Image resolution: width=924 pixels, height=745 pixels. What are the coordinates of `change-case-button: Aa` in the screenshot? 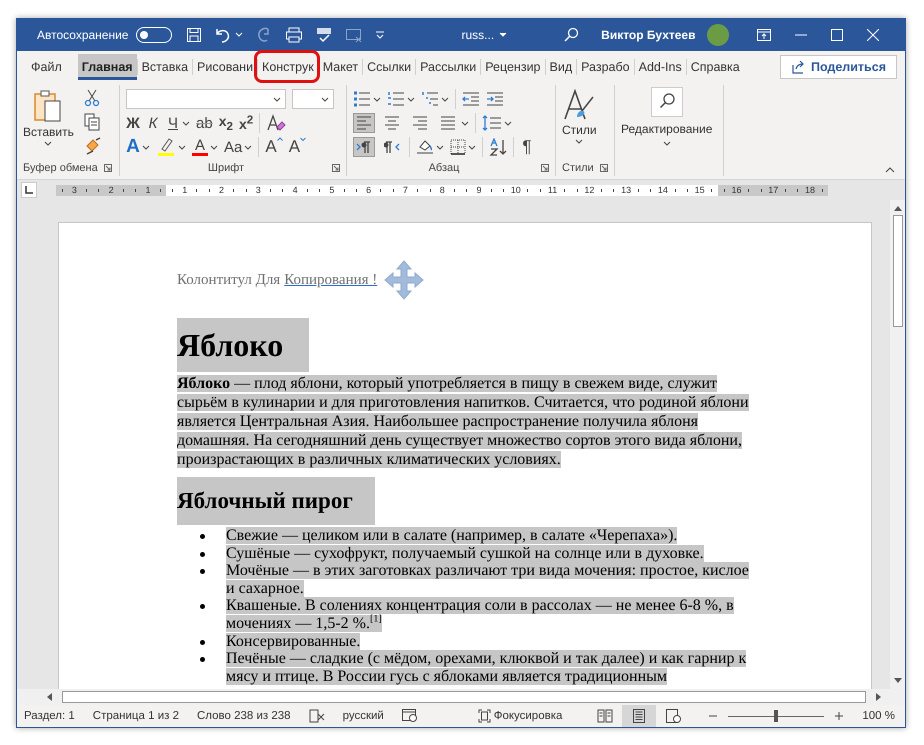 It's located at (233, 147).